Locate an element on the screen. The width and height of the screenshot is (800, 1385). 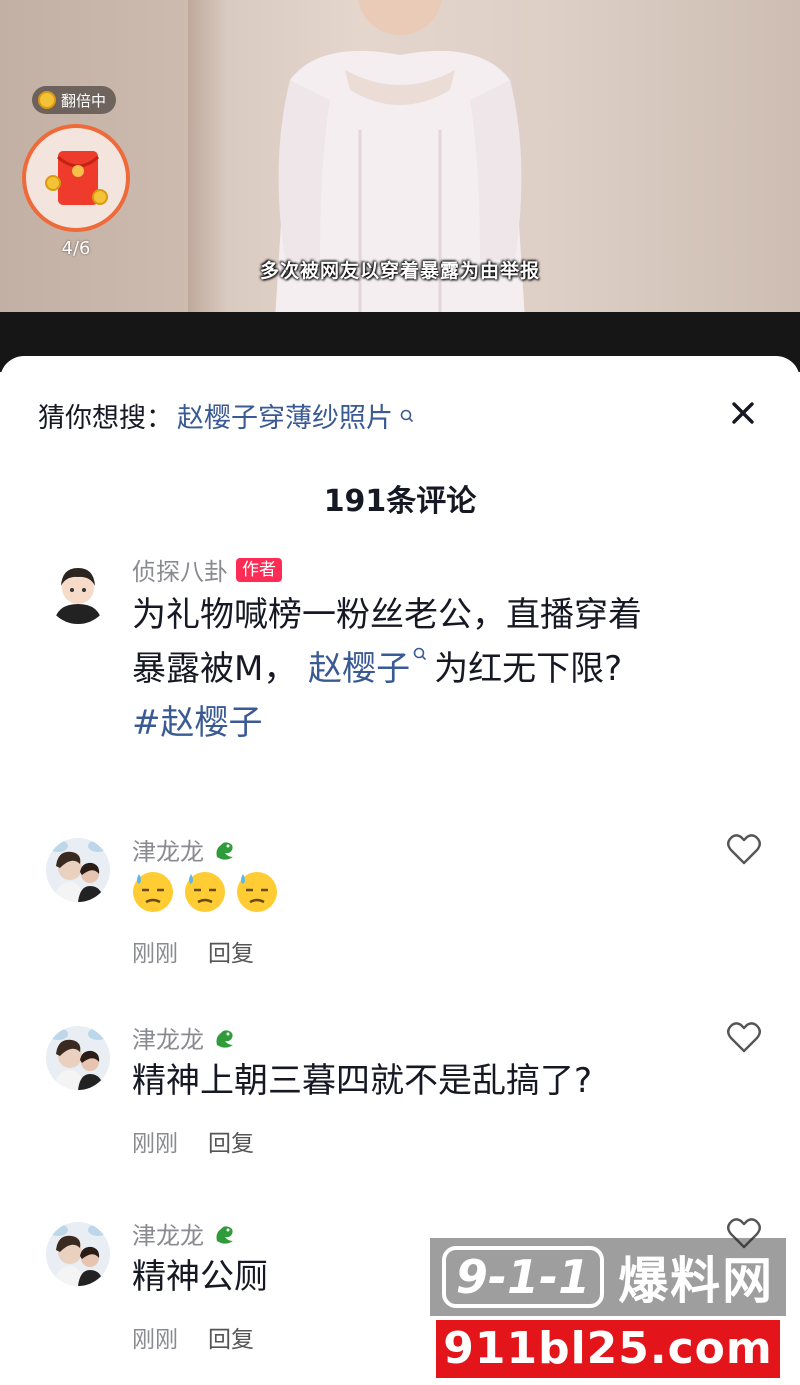
search-suggestion-keyword: 赵樱子穿薄纱照片 is located at coordinates (285, 415).